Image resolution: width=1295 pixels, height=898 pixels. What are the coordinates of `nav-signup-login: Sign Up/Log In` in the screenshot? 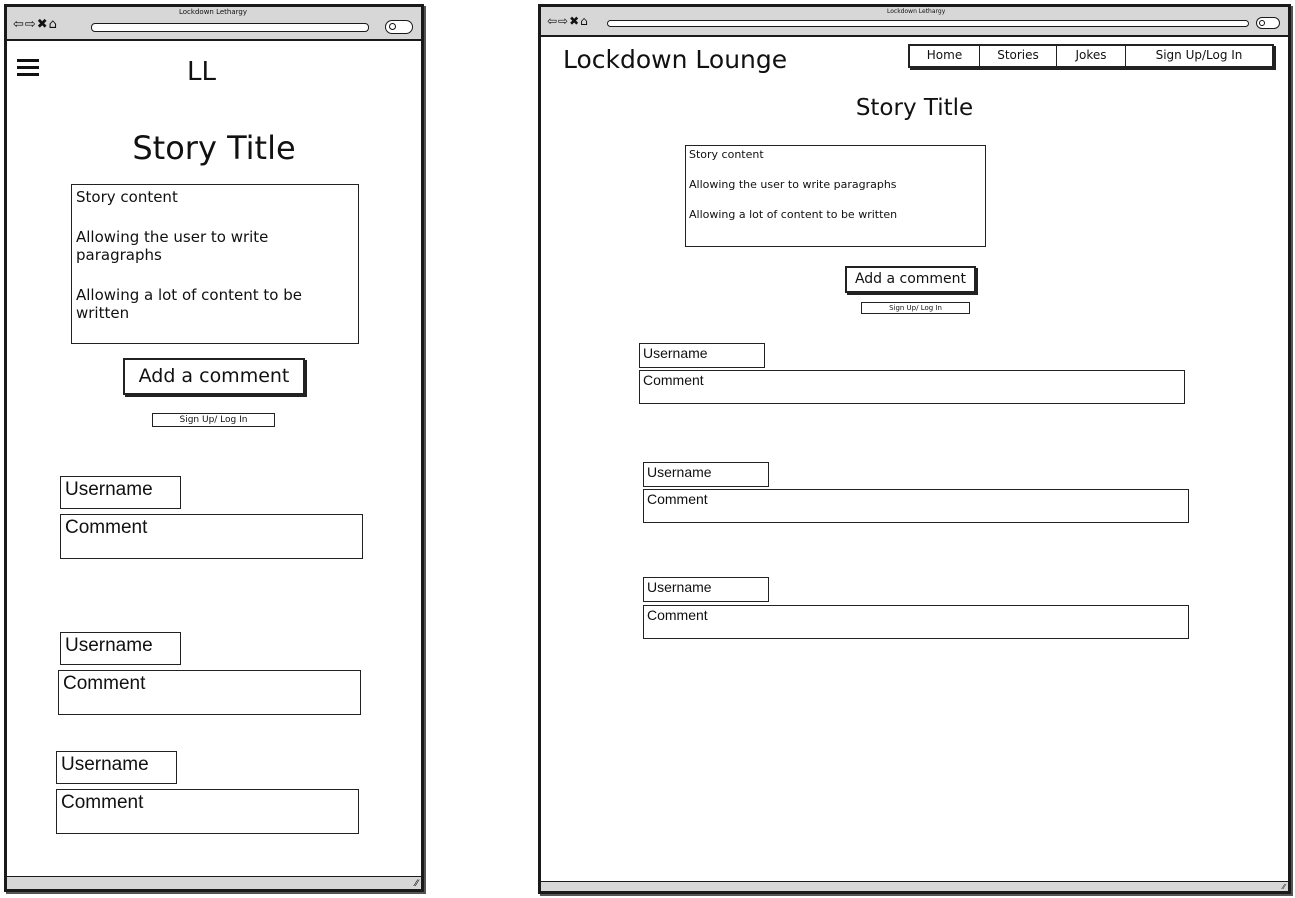 It's located at (1199, 56).